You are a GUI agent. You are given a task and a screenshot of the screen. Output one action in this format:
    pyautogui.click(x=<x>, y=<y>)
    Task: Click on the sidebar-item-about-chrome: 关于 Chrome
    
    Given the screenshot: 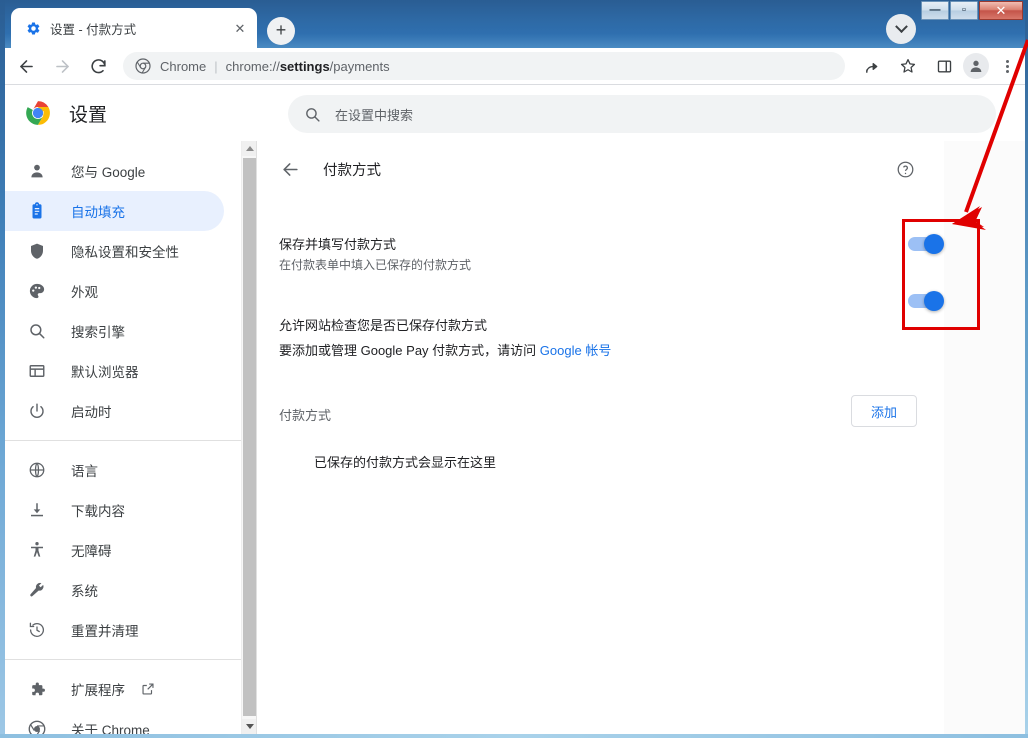 What is the action you would take?
    pyautogui.click(x=114, y=721)
    